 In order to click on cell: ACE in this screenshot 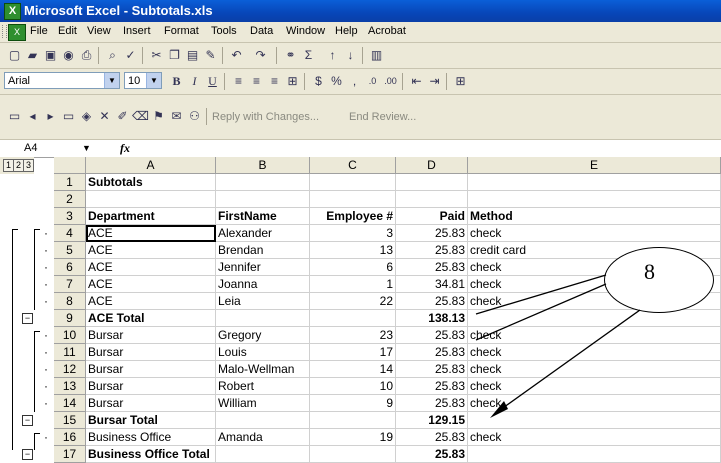, I will do `click(151, 233)`.